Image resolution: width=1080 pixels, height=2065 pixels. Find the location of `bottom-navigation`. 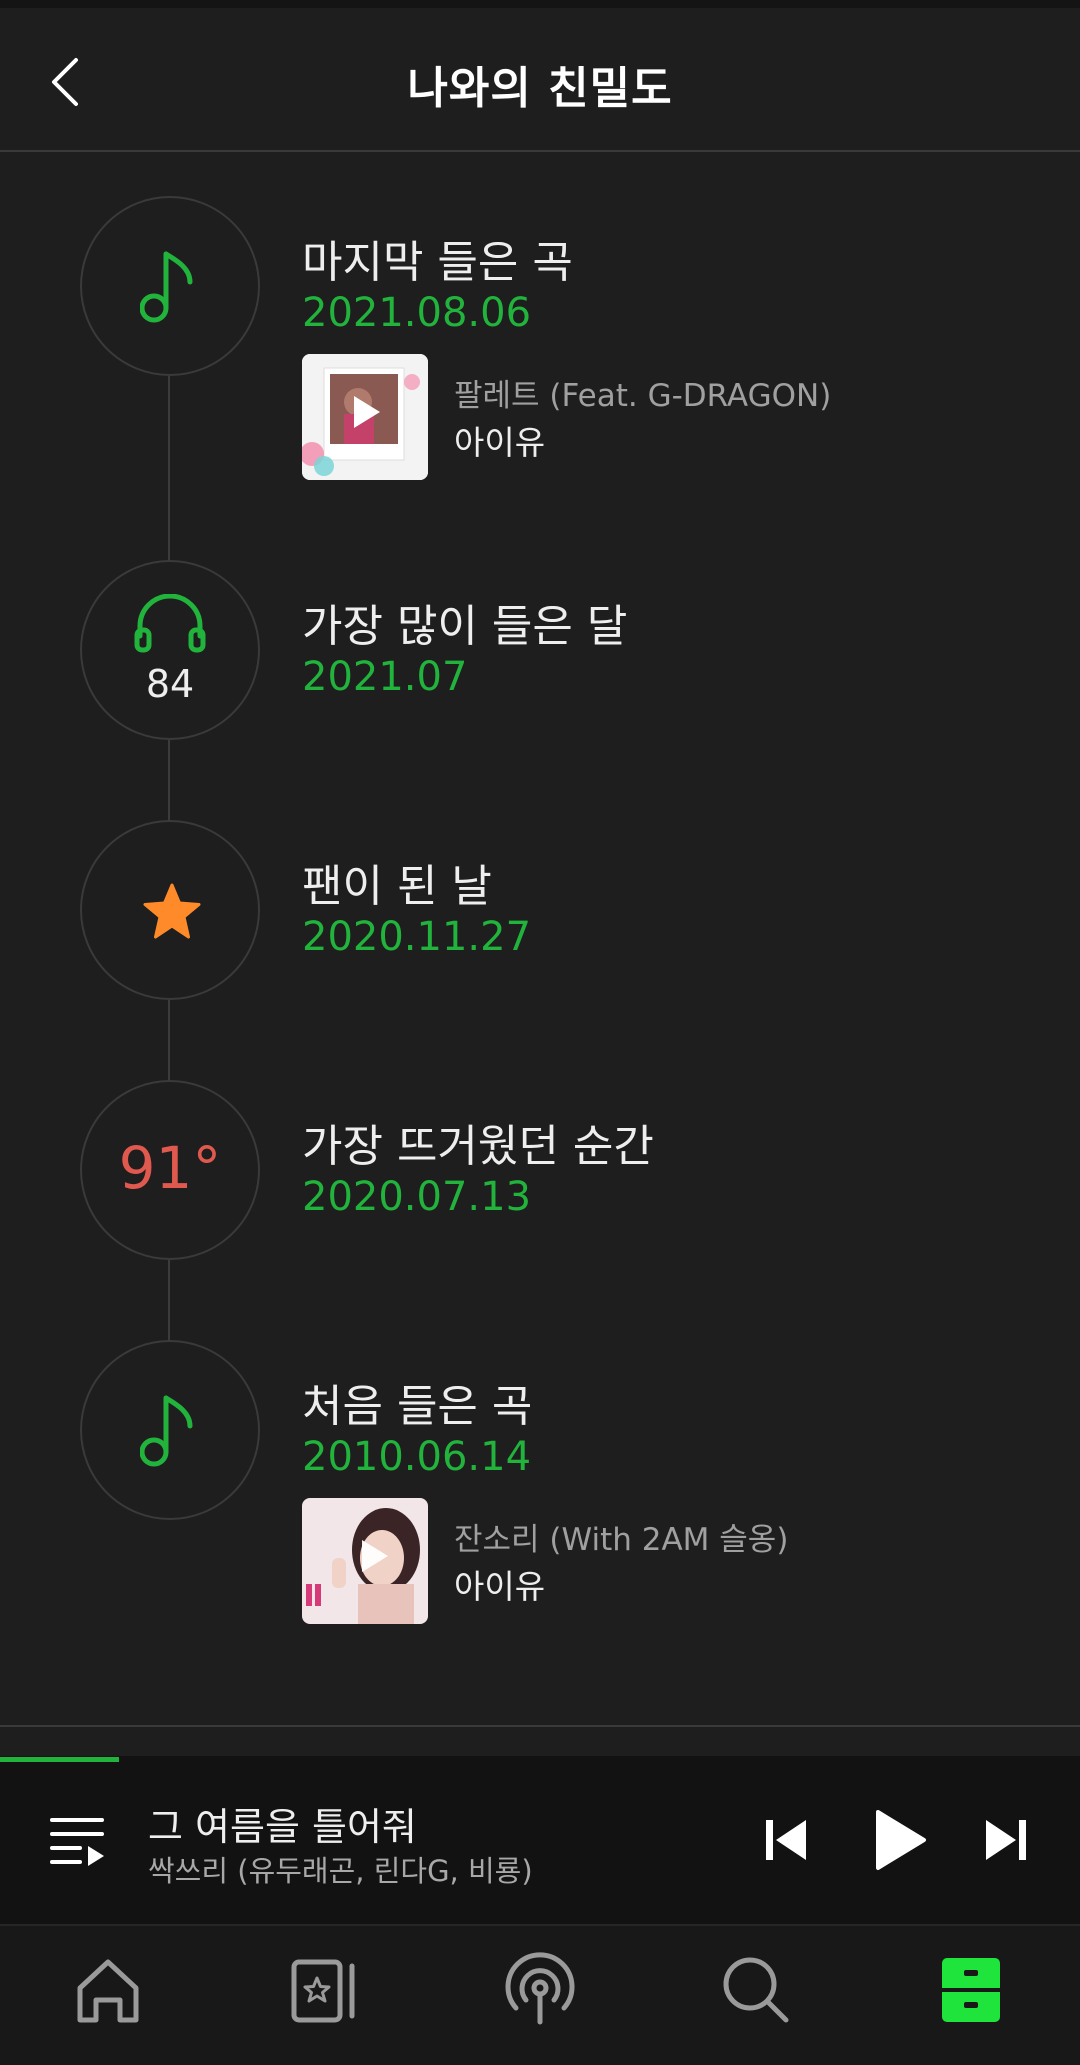

bottom-navigation is located at coordinates (540, 1994).